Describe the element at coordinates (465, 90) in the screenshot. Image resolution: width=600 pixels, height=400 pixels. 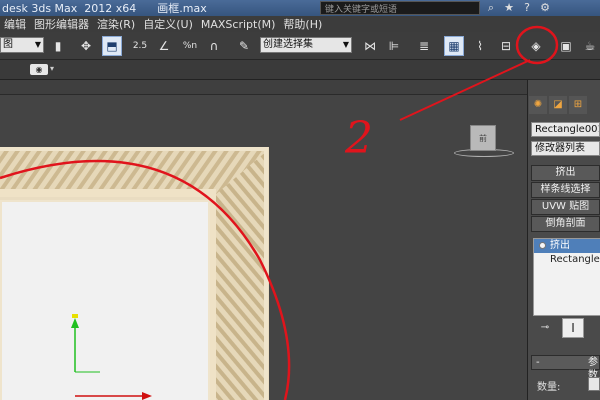
I see `annotation-arrow-line` at that location.